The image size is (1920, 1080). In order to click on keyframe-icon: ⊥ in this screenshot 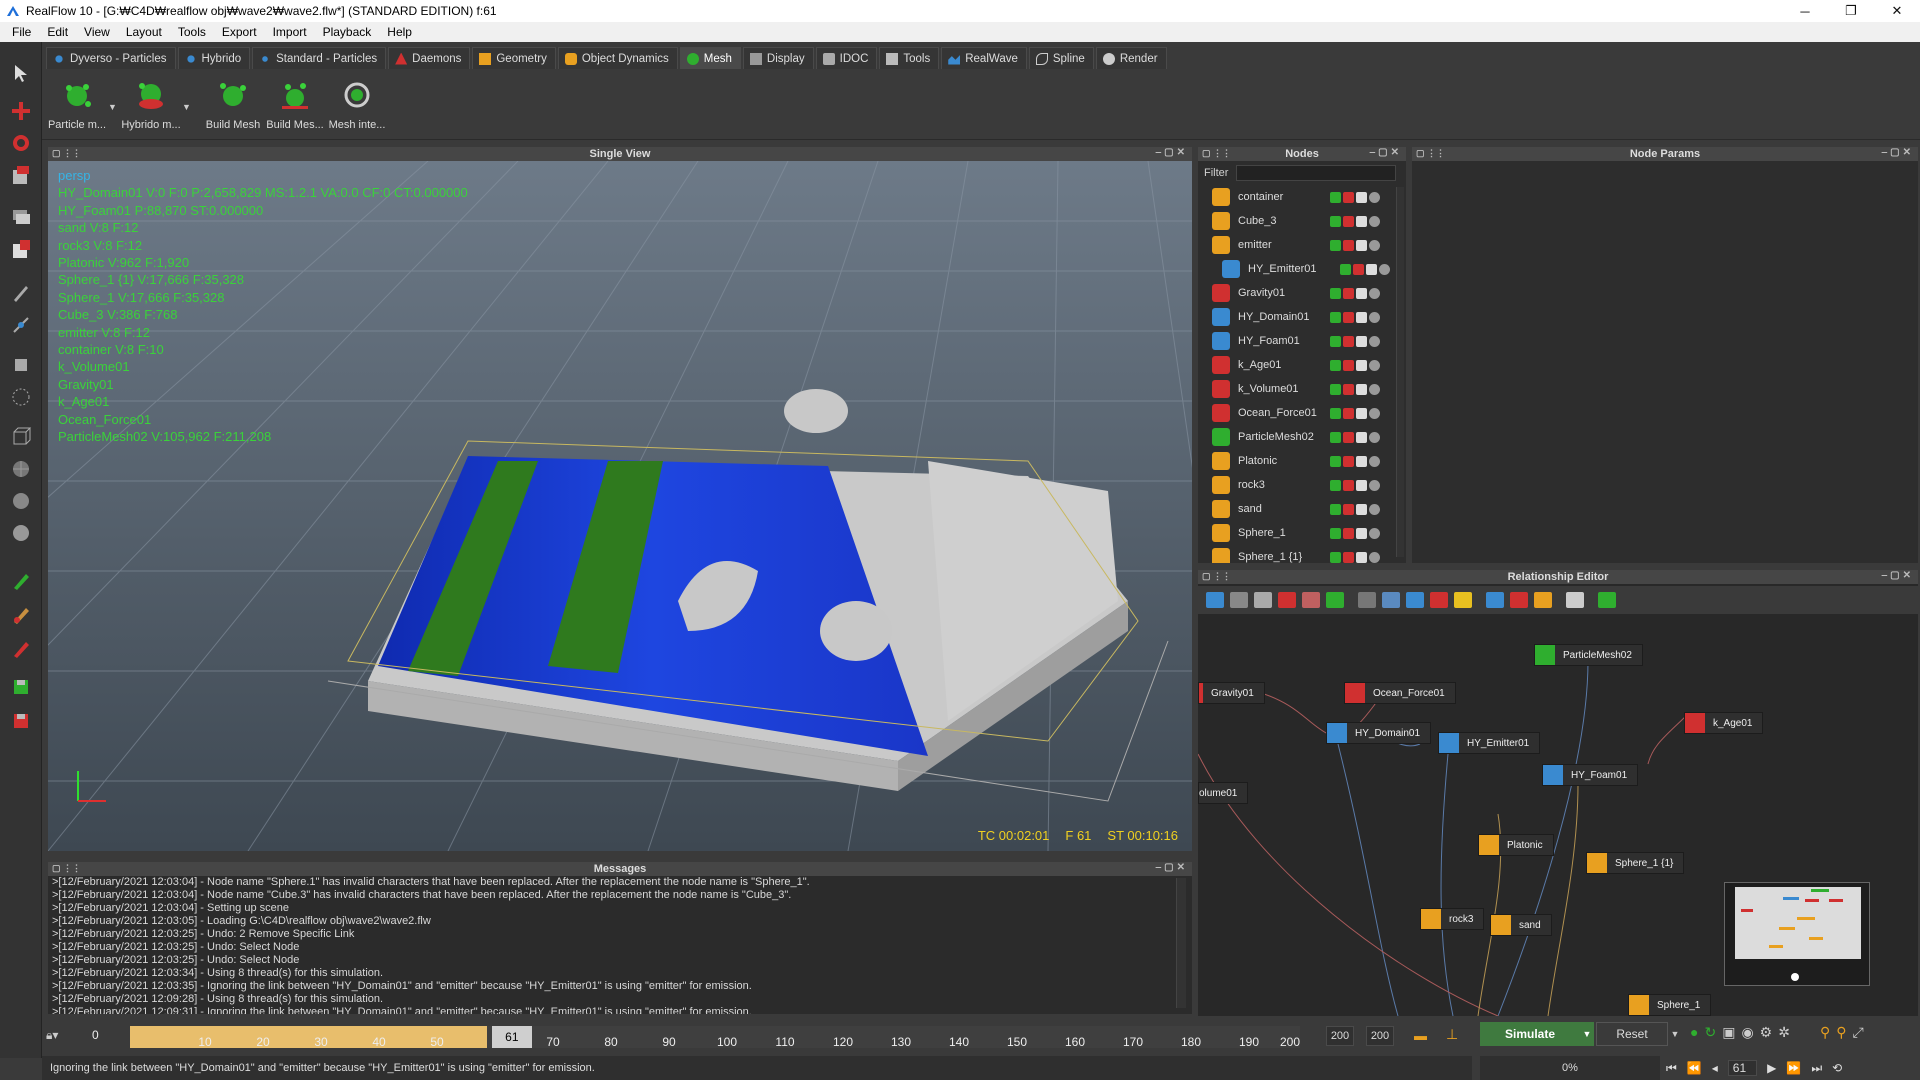, I will do `click(1452, 1034)`.